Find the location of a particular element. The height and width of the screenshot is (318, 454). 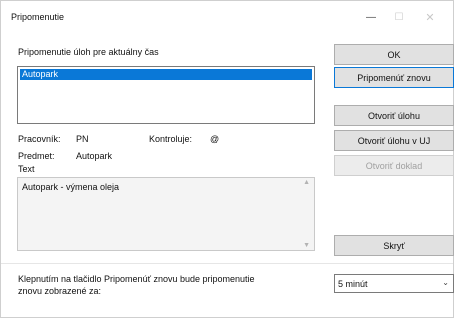

scroll-down-icon: ▼ is located at coordinates (306, 245).